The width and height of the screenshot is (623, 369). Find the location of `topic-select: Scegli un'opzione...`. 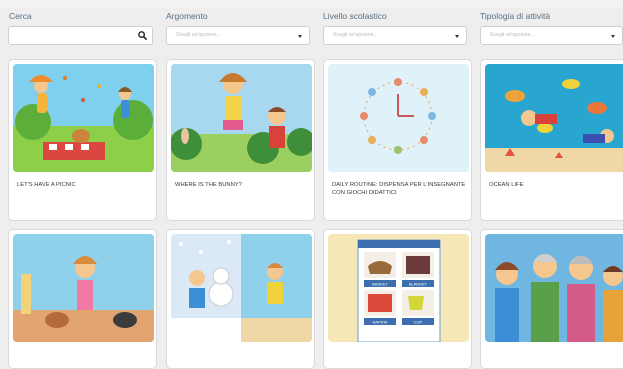

topic-select: Scegli un'opzione... is located at coordinates (238, 35).